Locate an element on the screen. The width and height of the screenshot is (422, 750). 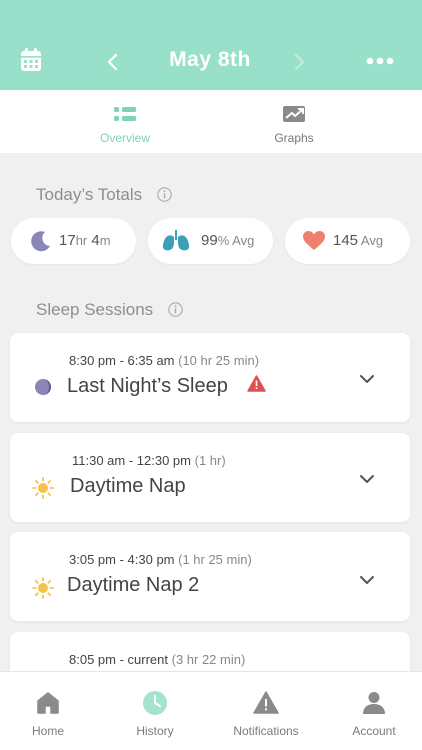
session-time: 3:05 pm - 4:30 pm (1 hr 25 min) is located at coordinates (160, 559).